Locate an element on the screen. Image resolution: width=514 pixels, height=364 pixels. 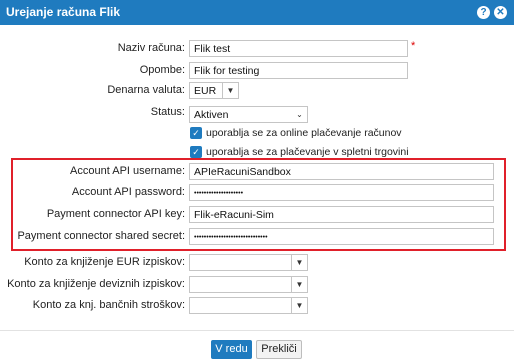
konto-deviz-select: ▼ is located at coordinates (248, 284).